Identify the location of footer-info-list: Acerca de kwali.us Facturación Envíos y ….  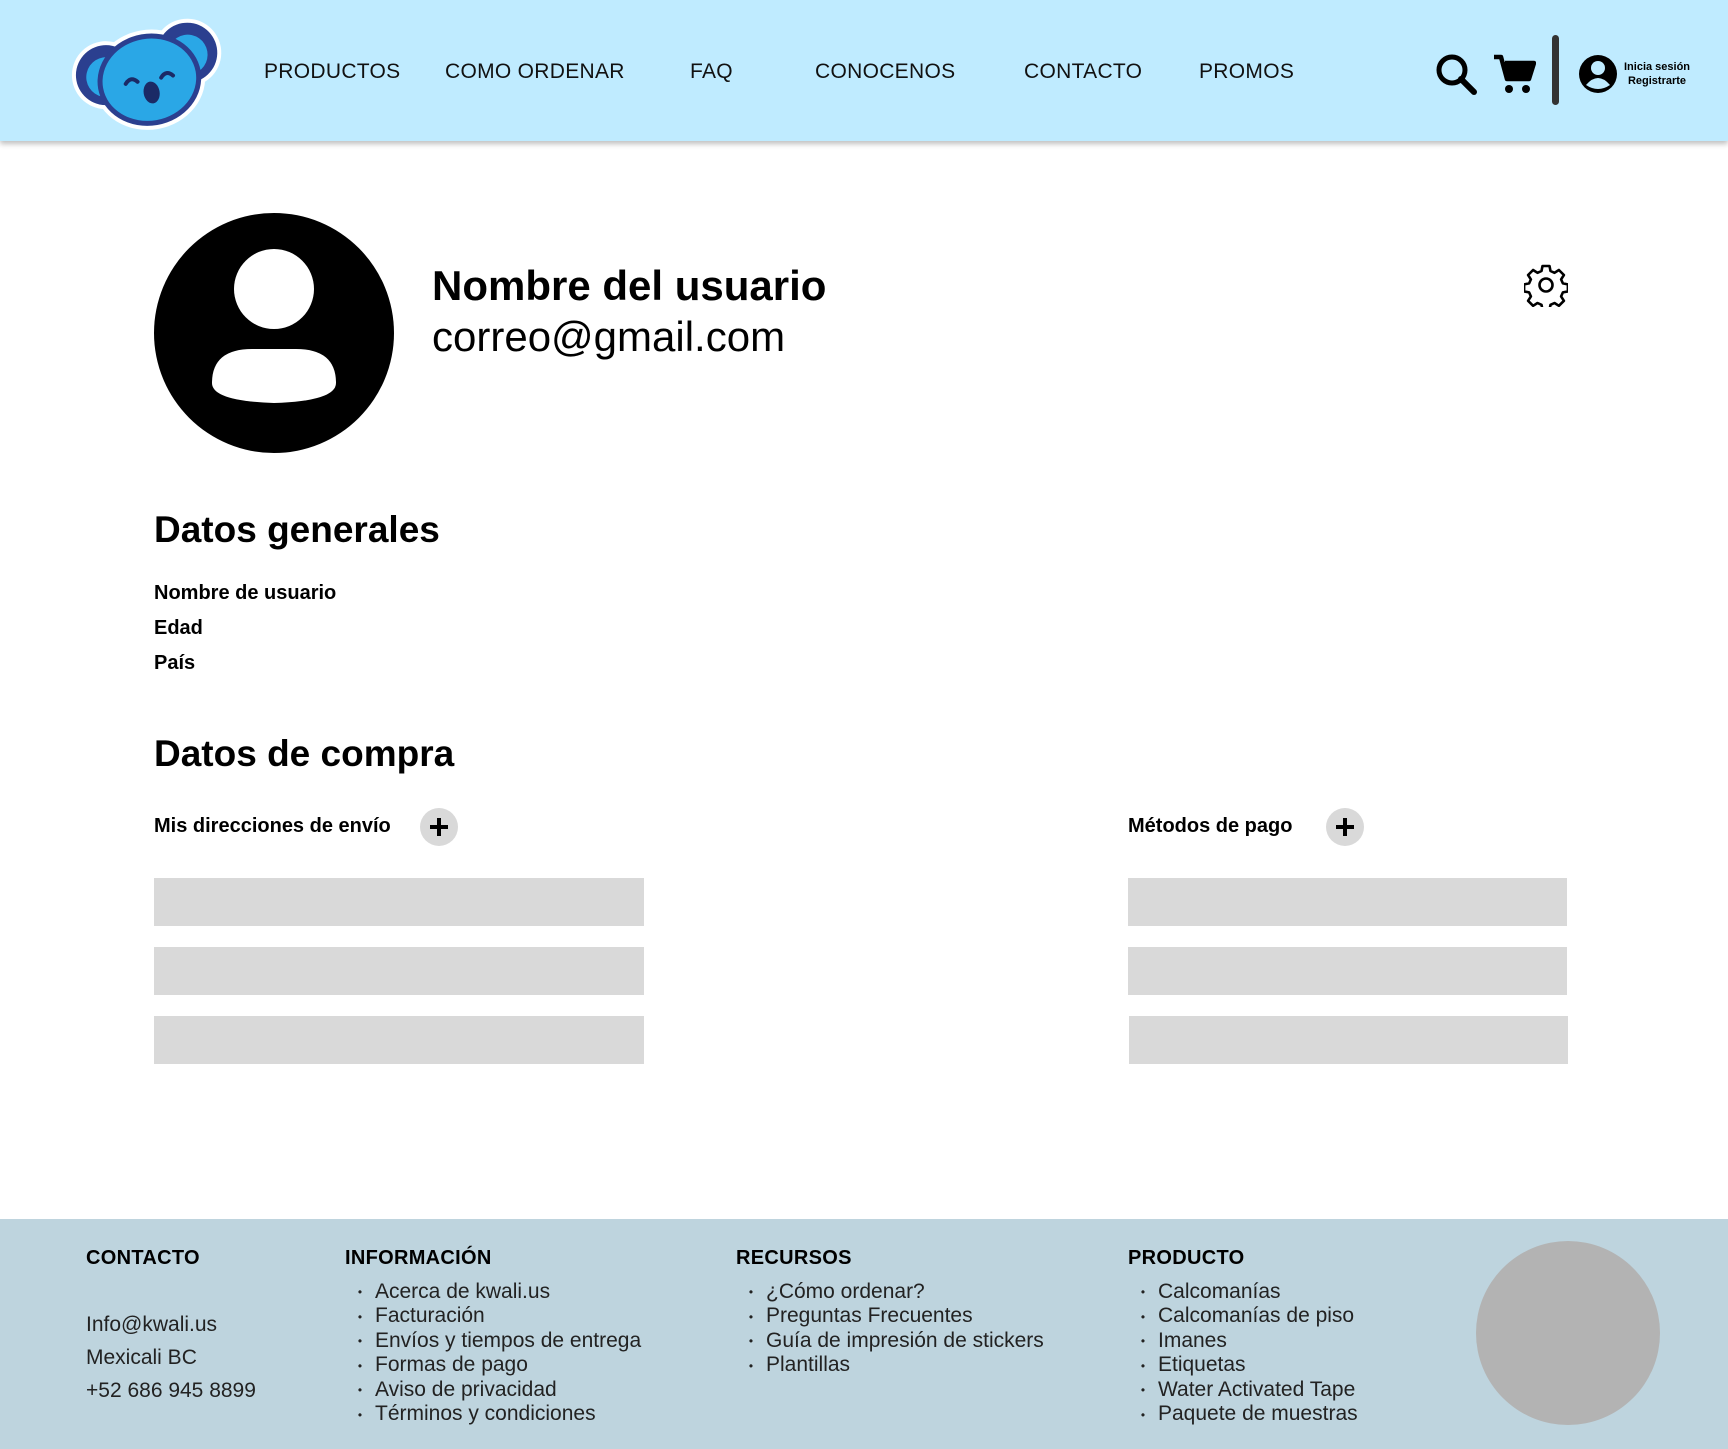
(493, 1353).